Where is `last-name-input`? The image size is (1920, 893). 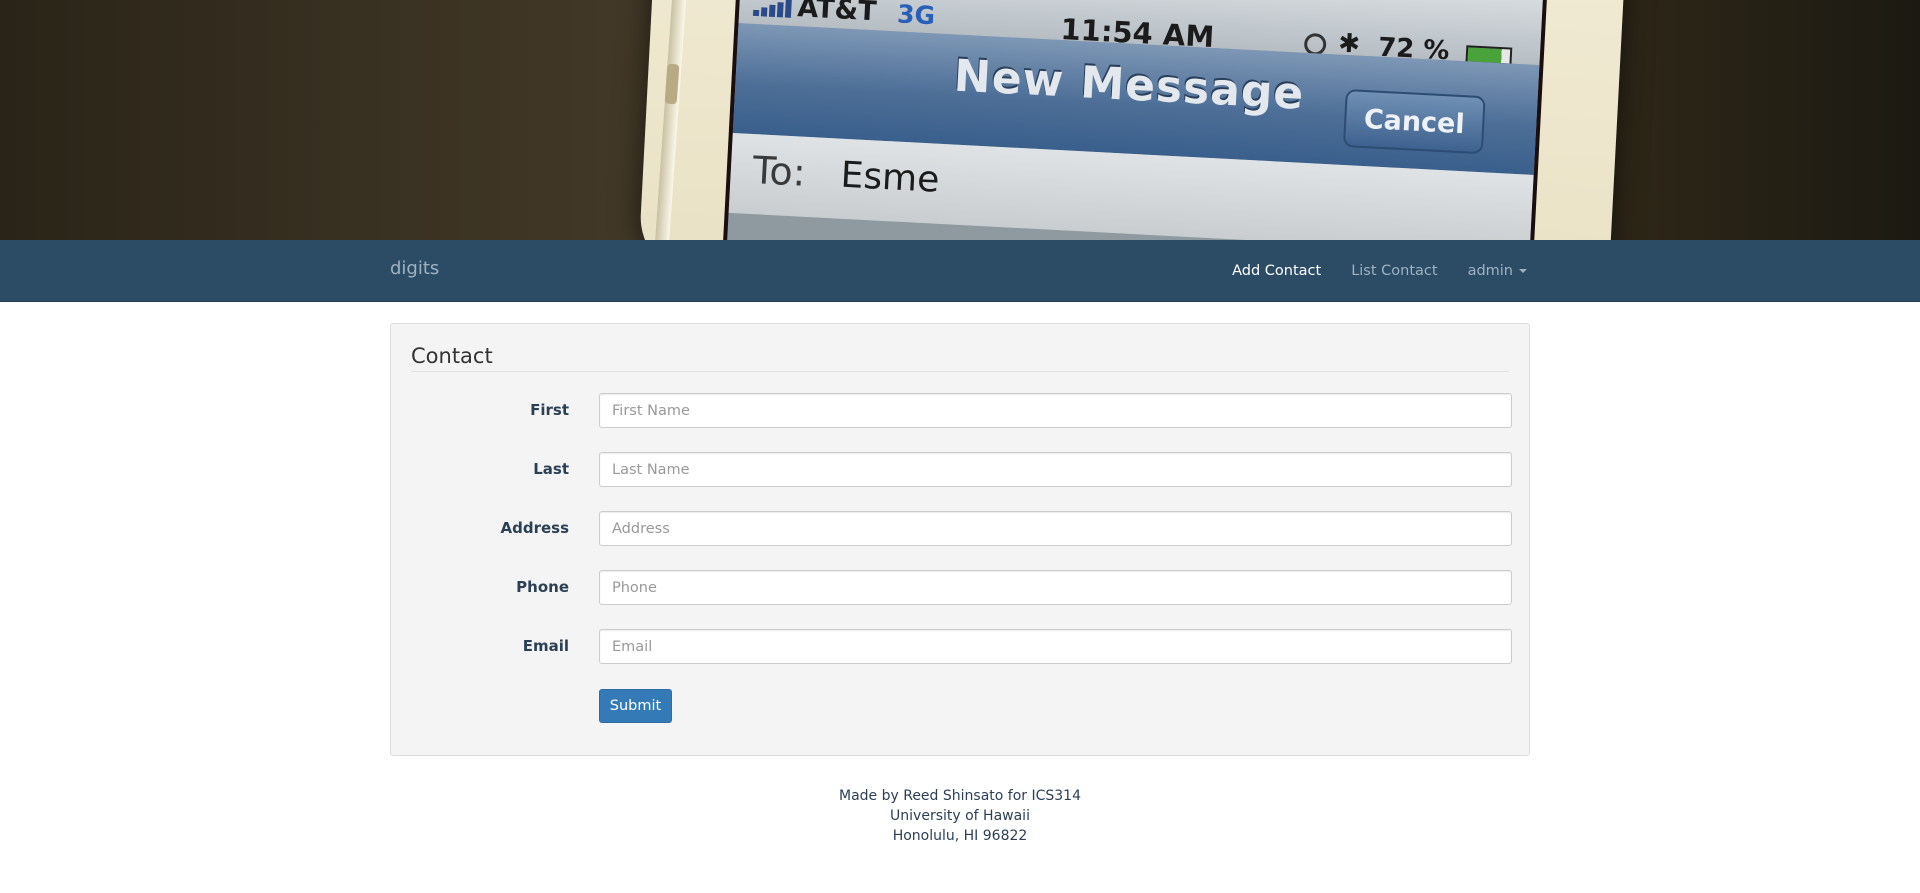 last-name-input is located at coordinates (1055, 469).